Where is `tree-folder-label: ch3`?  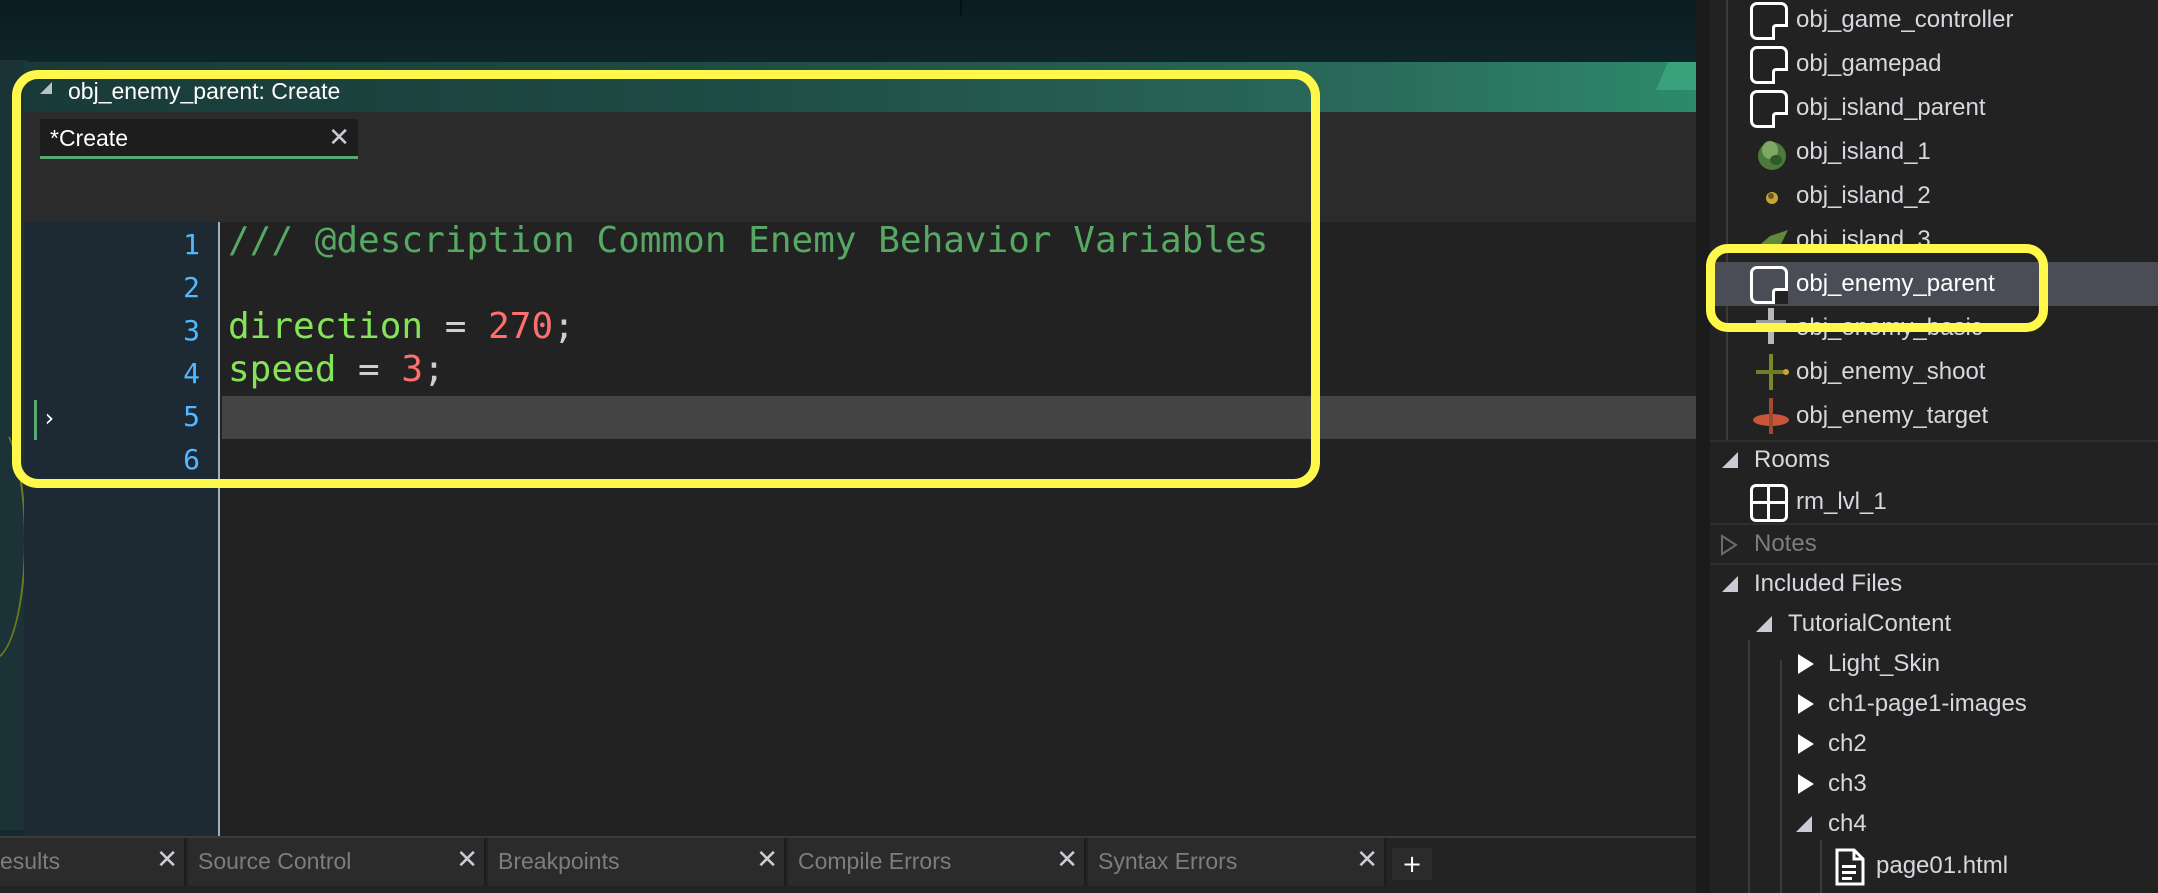 tree-folder-label: ch3 is located at coordinates (1847, 783).